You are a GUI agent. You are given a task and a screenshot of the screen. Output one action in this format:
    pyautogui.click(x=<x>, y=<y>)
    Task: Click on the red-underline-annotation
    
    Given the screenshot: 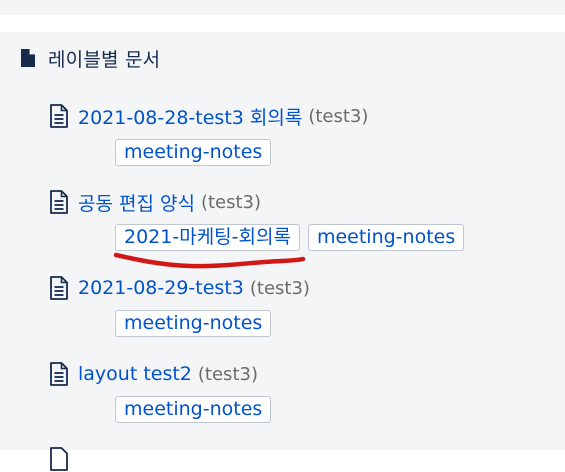 What is the action you would take?
    pyautogui.click(x=209, y=260)
    